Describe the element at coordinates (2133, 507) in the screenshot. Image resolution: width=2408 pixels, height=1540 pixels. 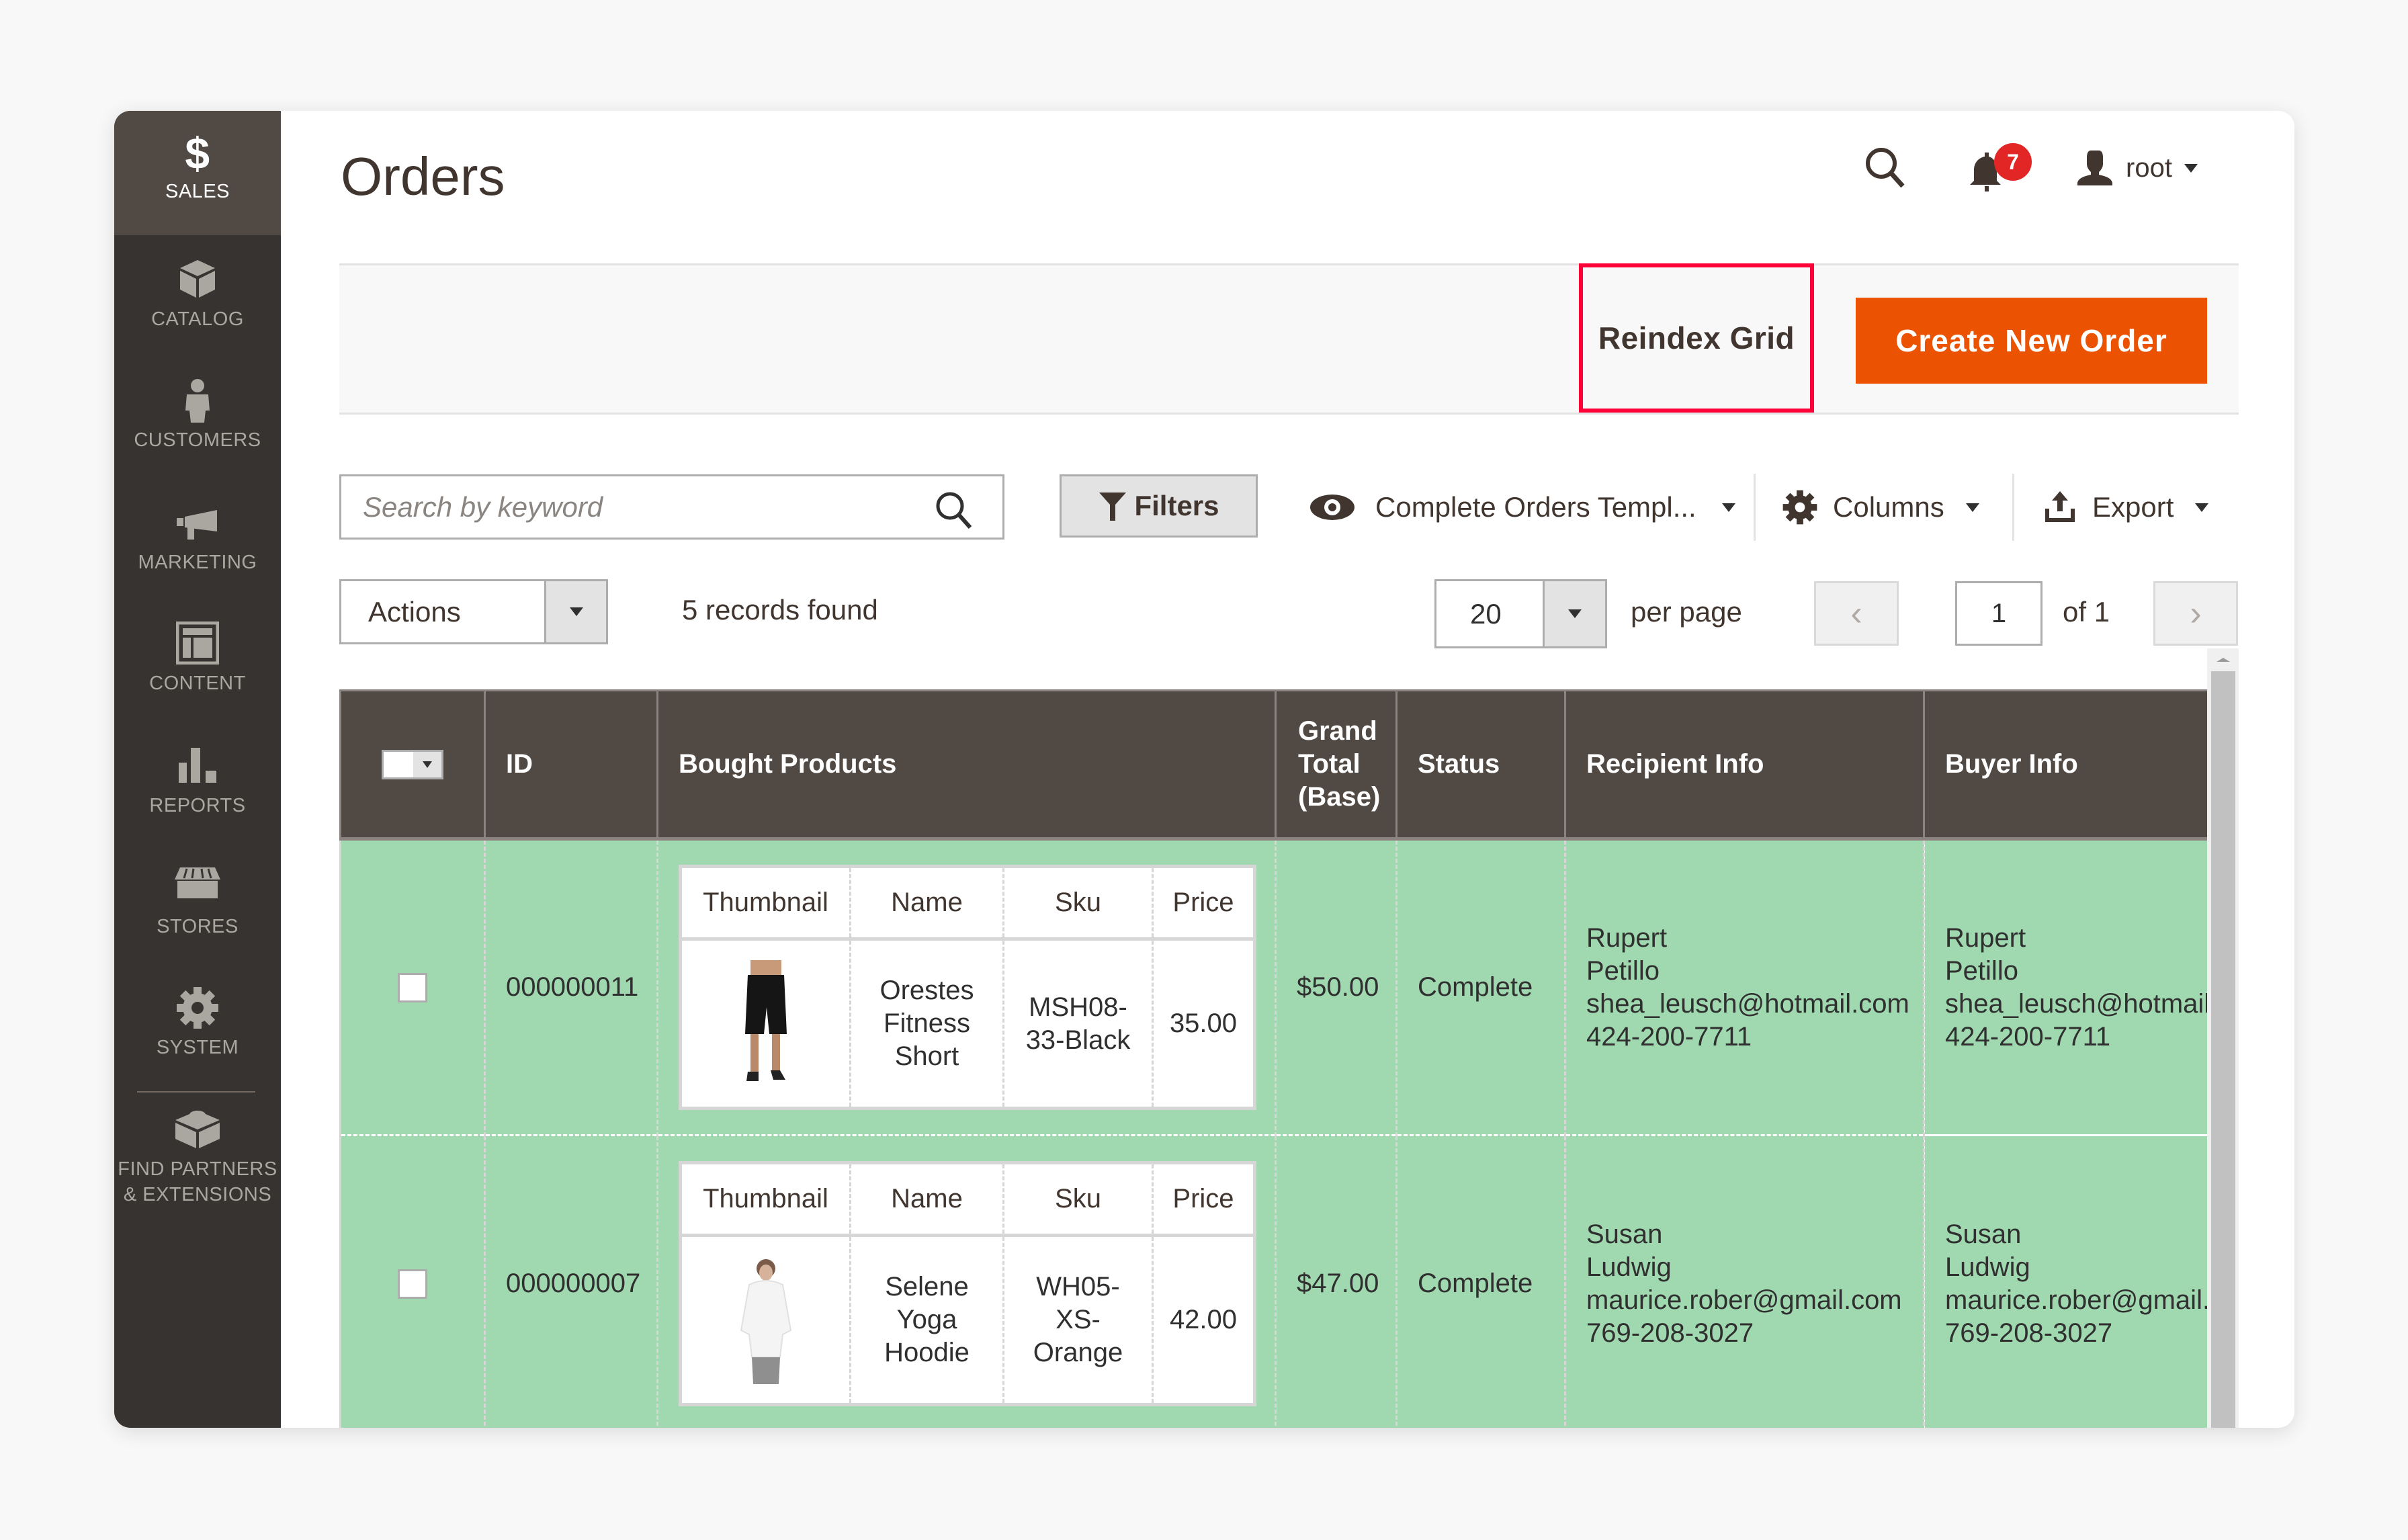
I see `export-label: Export` at that location.